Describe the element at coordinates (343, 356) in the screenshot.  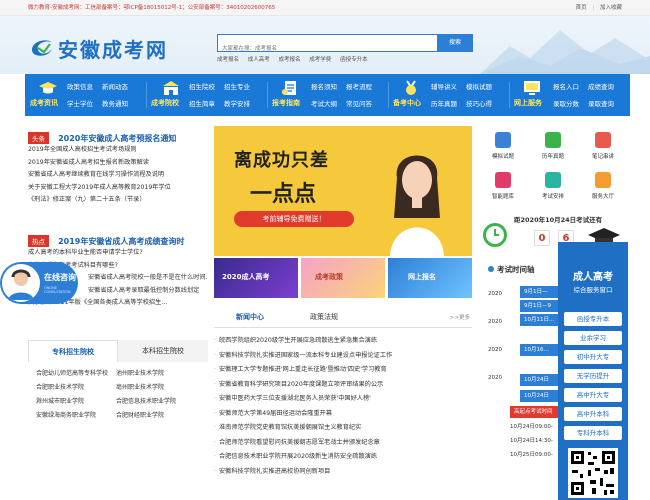
I see `list-item: 安徽科技学院扎实推进国家级一流本科专业建设点申报论证工作` at that location.